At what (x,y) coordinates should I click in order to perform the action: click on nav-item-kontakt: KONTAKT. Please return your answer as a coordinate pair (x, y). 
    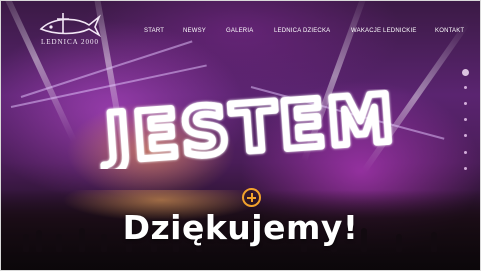
    Looking at the image, I should click on (449, 31).